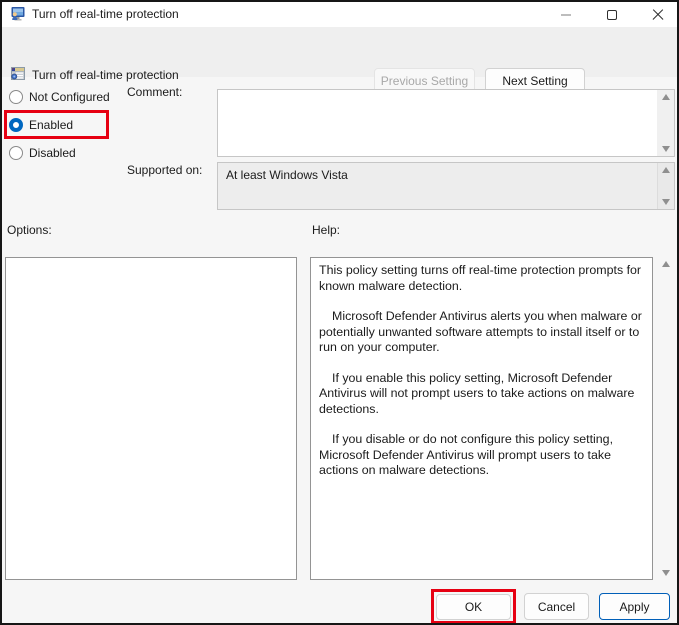 The width and height of the screenshot is (679, 625). I want to click on cancel-button: Cancel, so click(556, 606).